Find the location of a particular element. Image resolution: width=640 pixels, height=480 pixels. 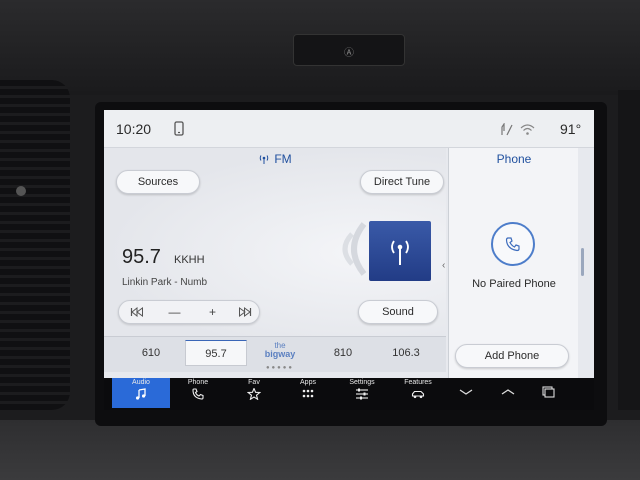

status-bar: 10:20 91° is located at coordinates (349, 129).